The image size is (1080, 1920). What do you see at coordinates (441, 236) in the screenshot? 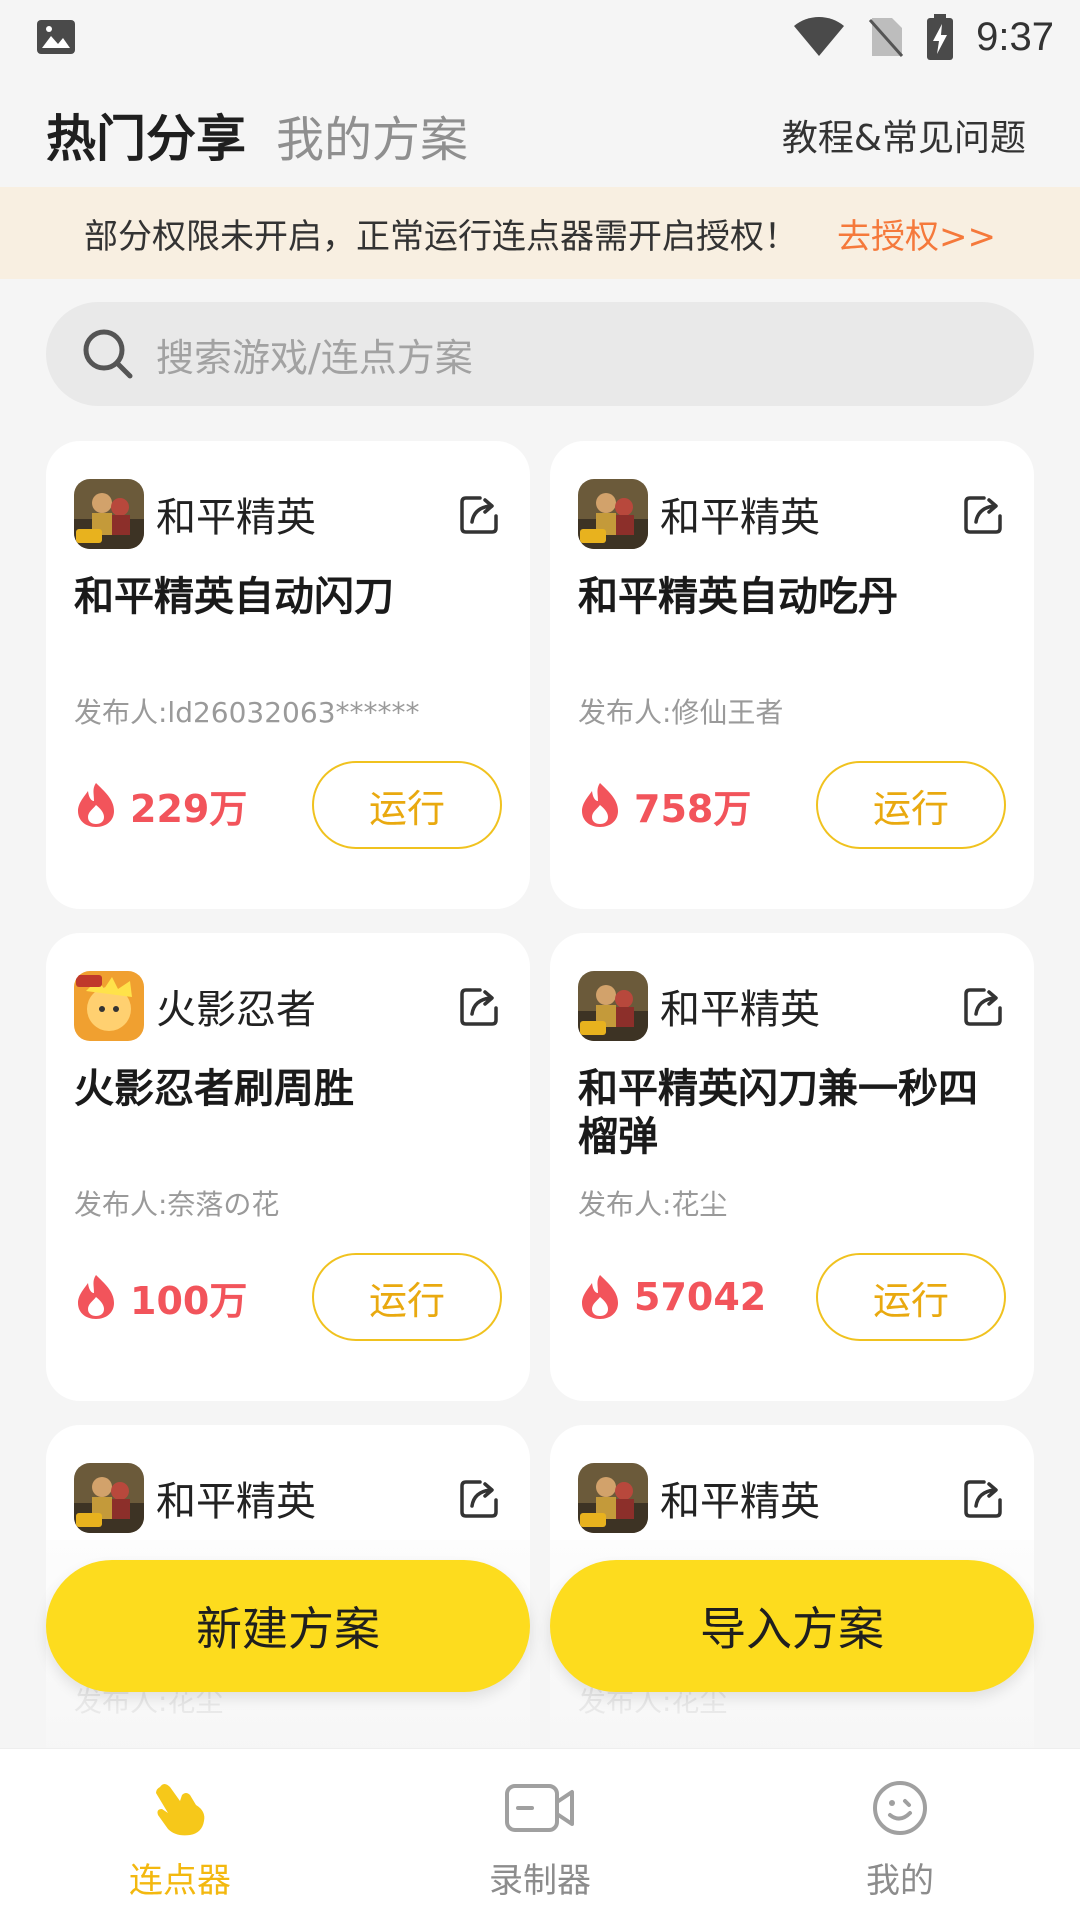
I see `permission-banner-text: 部分权限未开启，正常运行连点器需开启授权！` at bounding box center [441, 236].